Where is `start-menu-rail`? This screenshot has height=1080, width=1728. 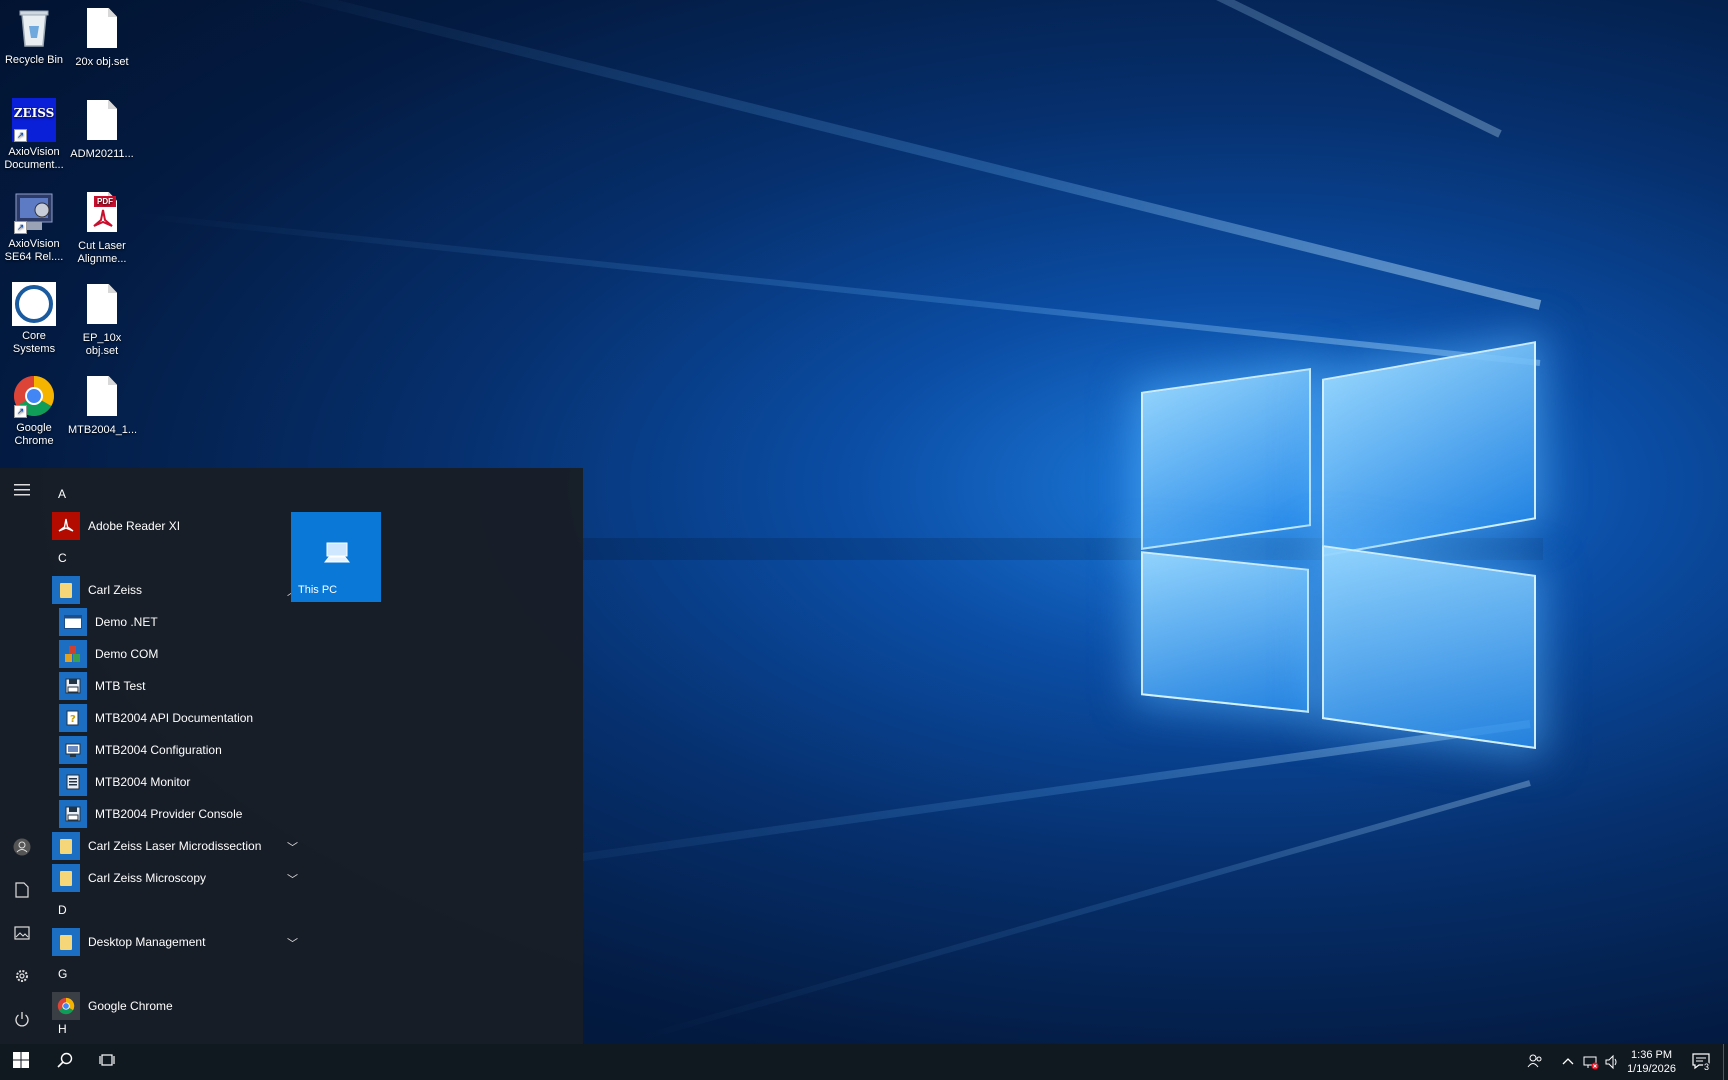
start-menu-rail is located at coordinates (22, 756).